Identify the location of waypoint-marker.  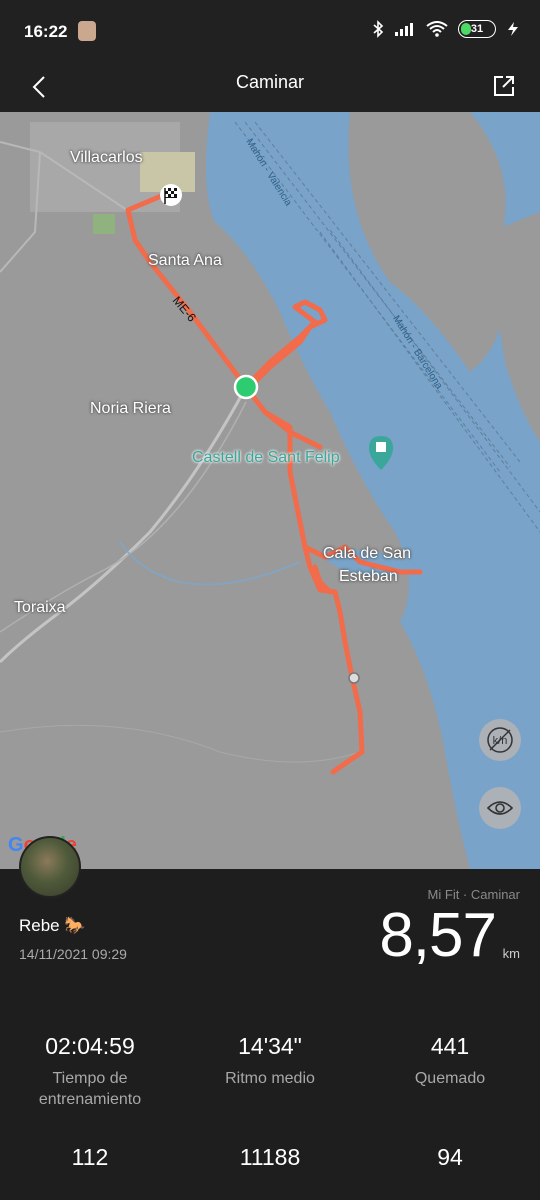
(354, 678).